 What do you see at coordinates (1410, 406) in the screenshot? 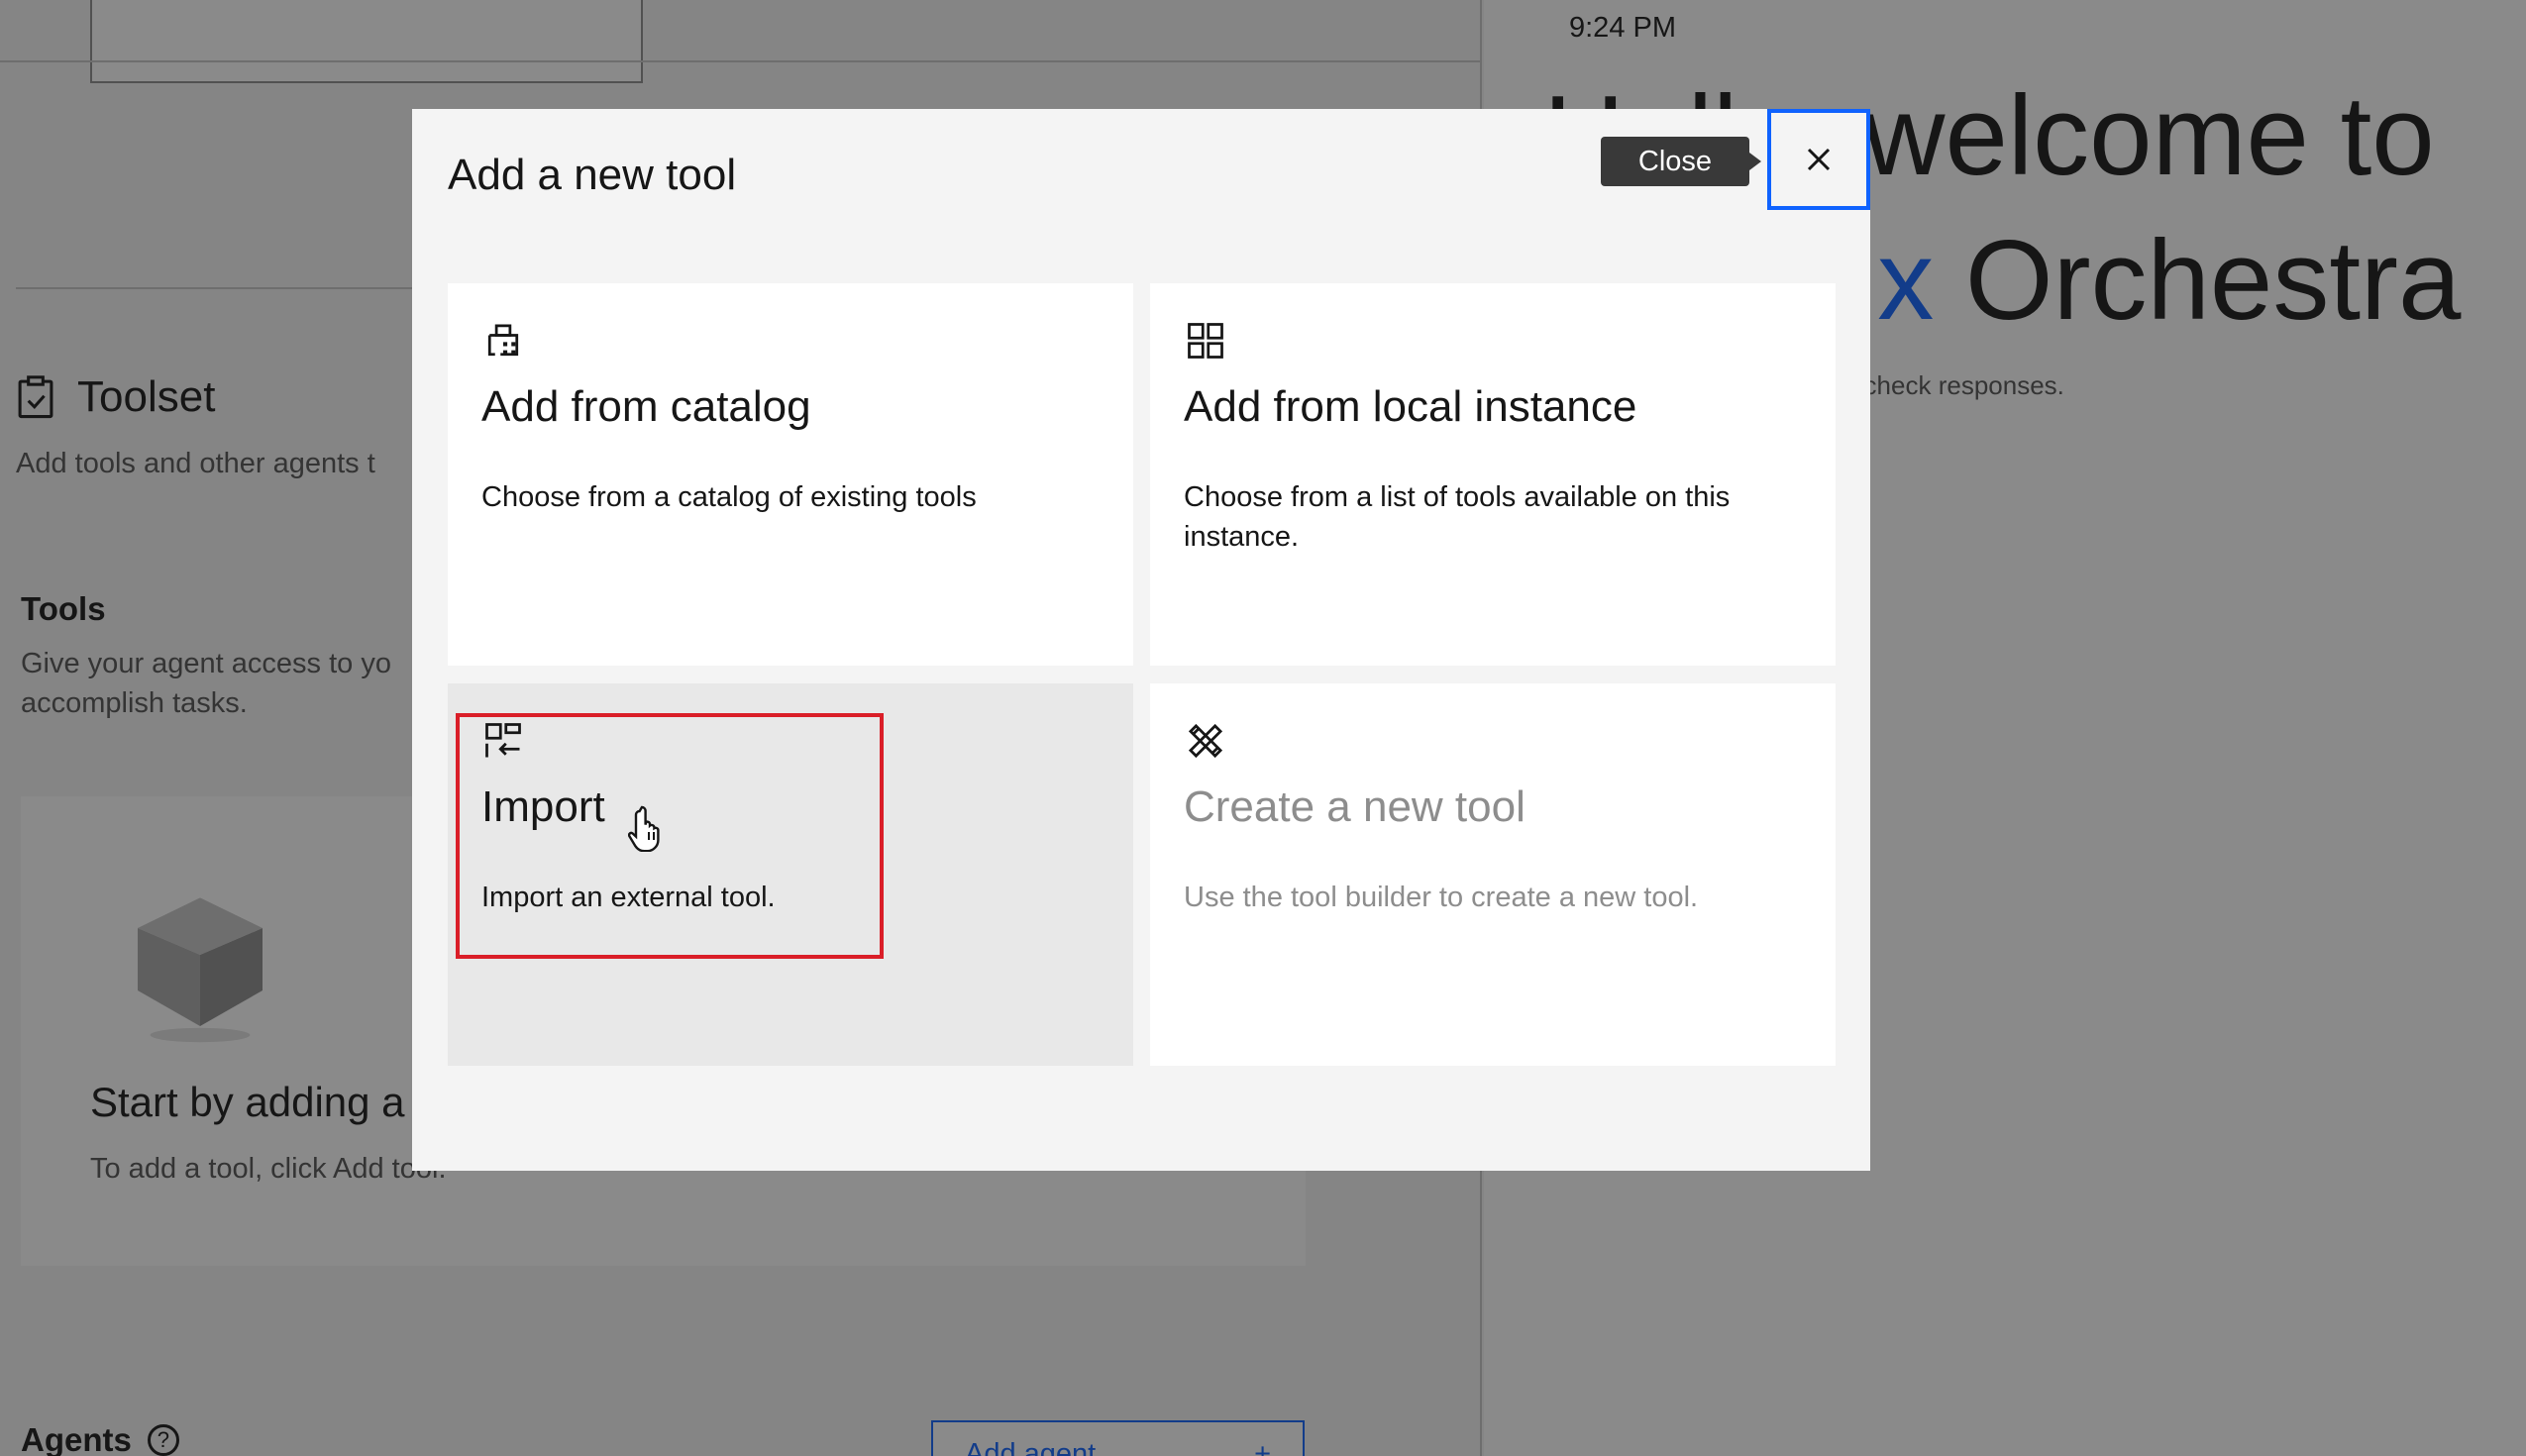
I see `tile-title: Add from local instance` at bounding box center [1410, 406].